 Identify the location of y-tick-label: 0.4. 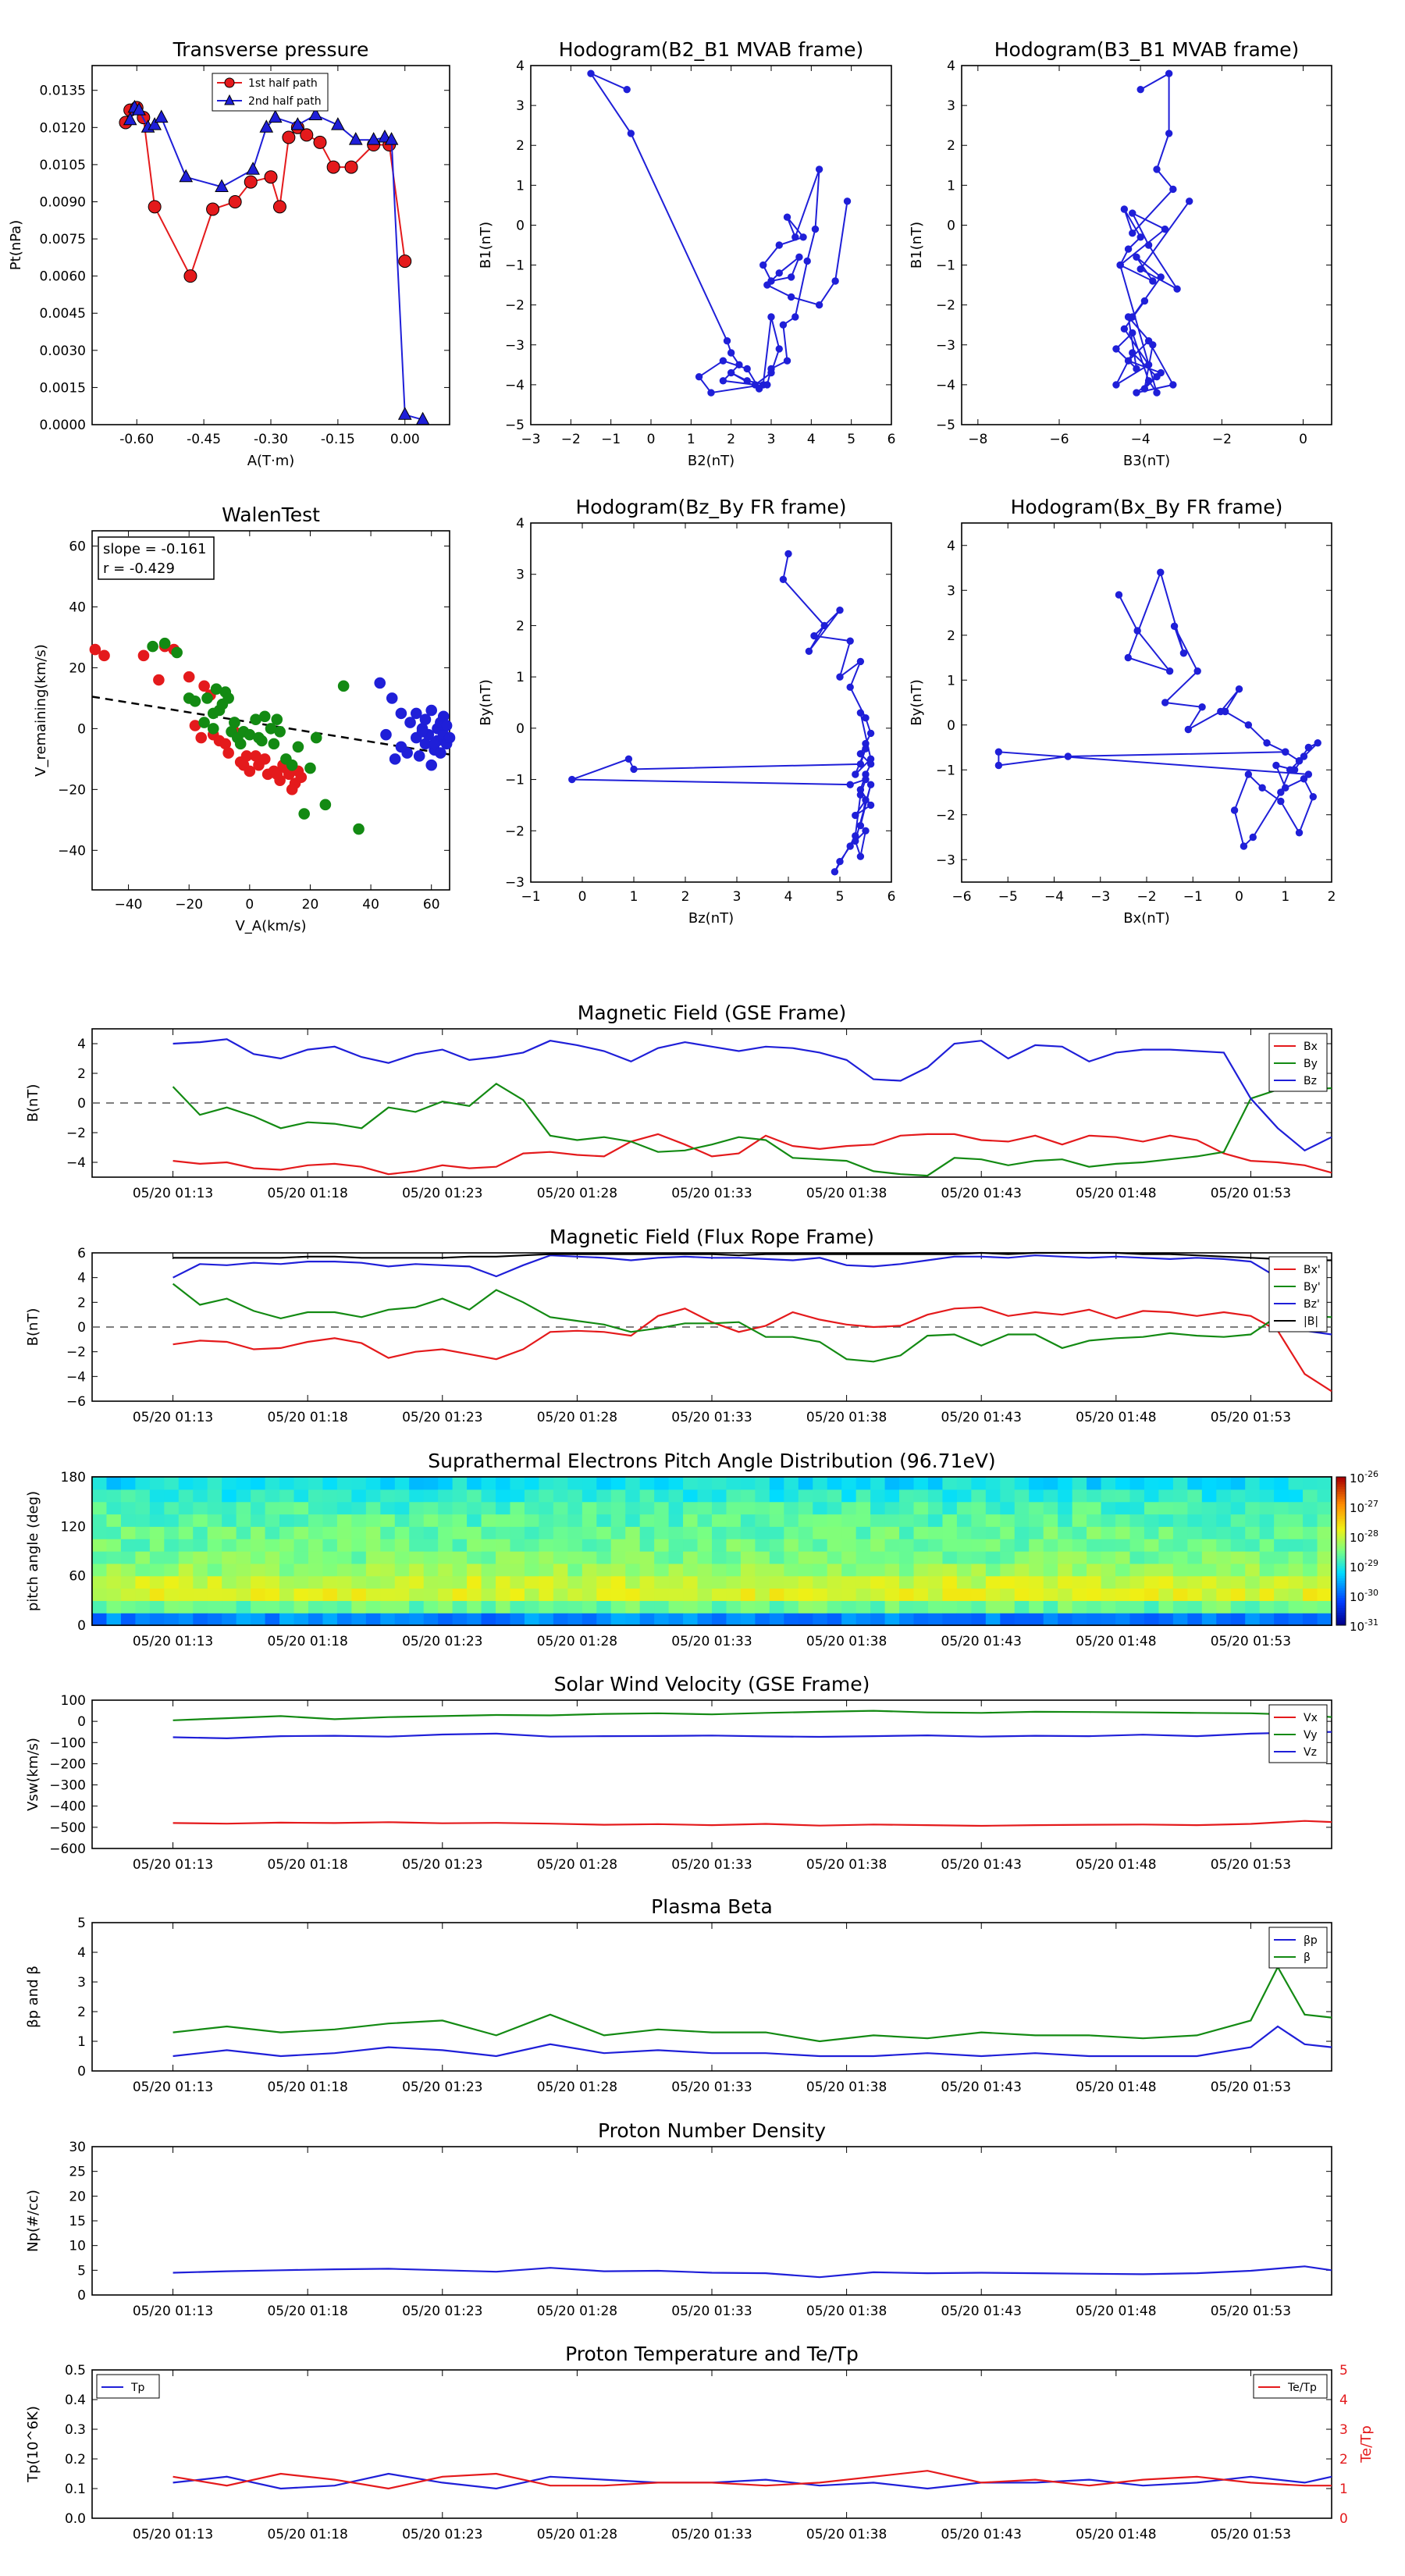
(76, 2400).